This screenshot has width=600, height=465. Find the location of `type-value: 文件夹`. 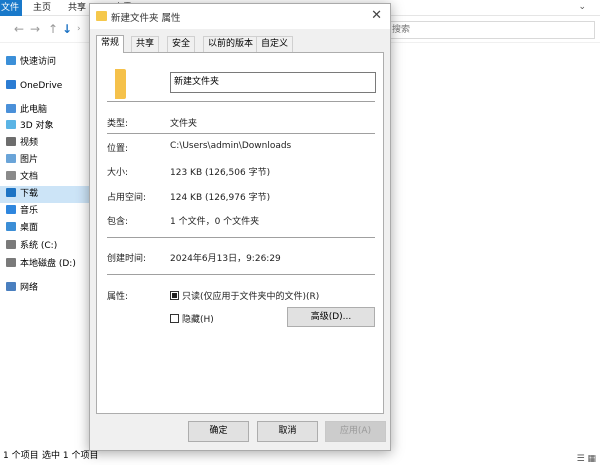

type-value: 文件夹 is located at coordinates (184, 124).